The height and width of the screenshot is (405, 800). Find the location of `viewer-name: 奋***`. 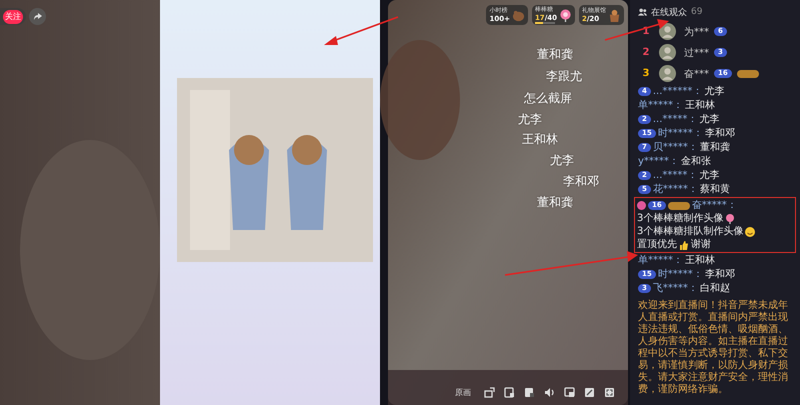

viewer-name: 奋*** is located at coordinates (696, 74).